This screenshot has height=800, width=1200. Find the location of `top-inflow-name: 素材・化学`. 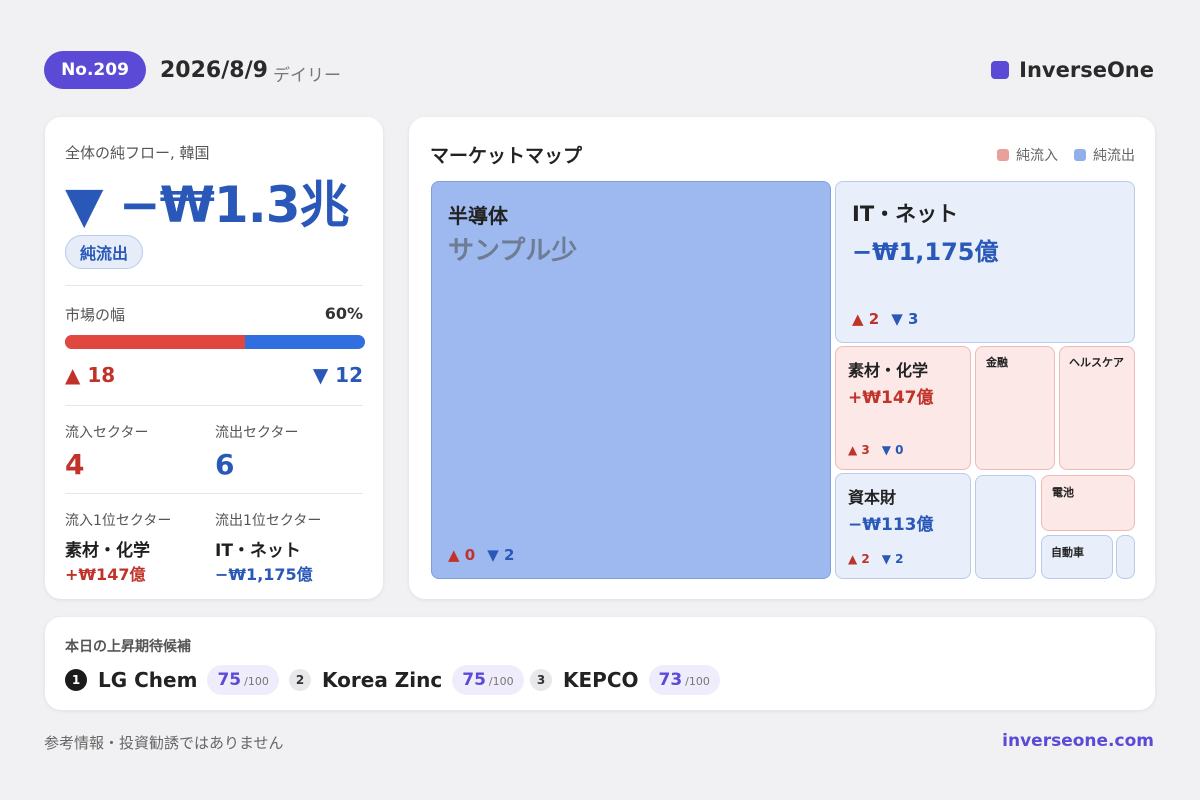

top-inflow-name: 素材・化学 is located at coordinates (107, 551).